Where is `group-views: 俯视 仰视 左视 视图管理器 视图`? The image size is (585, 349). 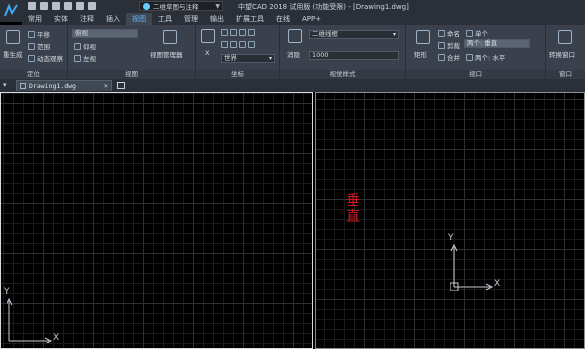 group-views: 俯视 仰视 左视 视图管理器 视图 is located at coordinates (132, 52).